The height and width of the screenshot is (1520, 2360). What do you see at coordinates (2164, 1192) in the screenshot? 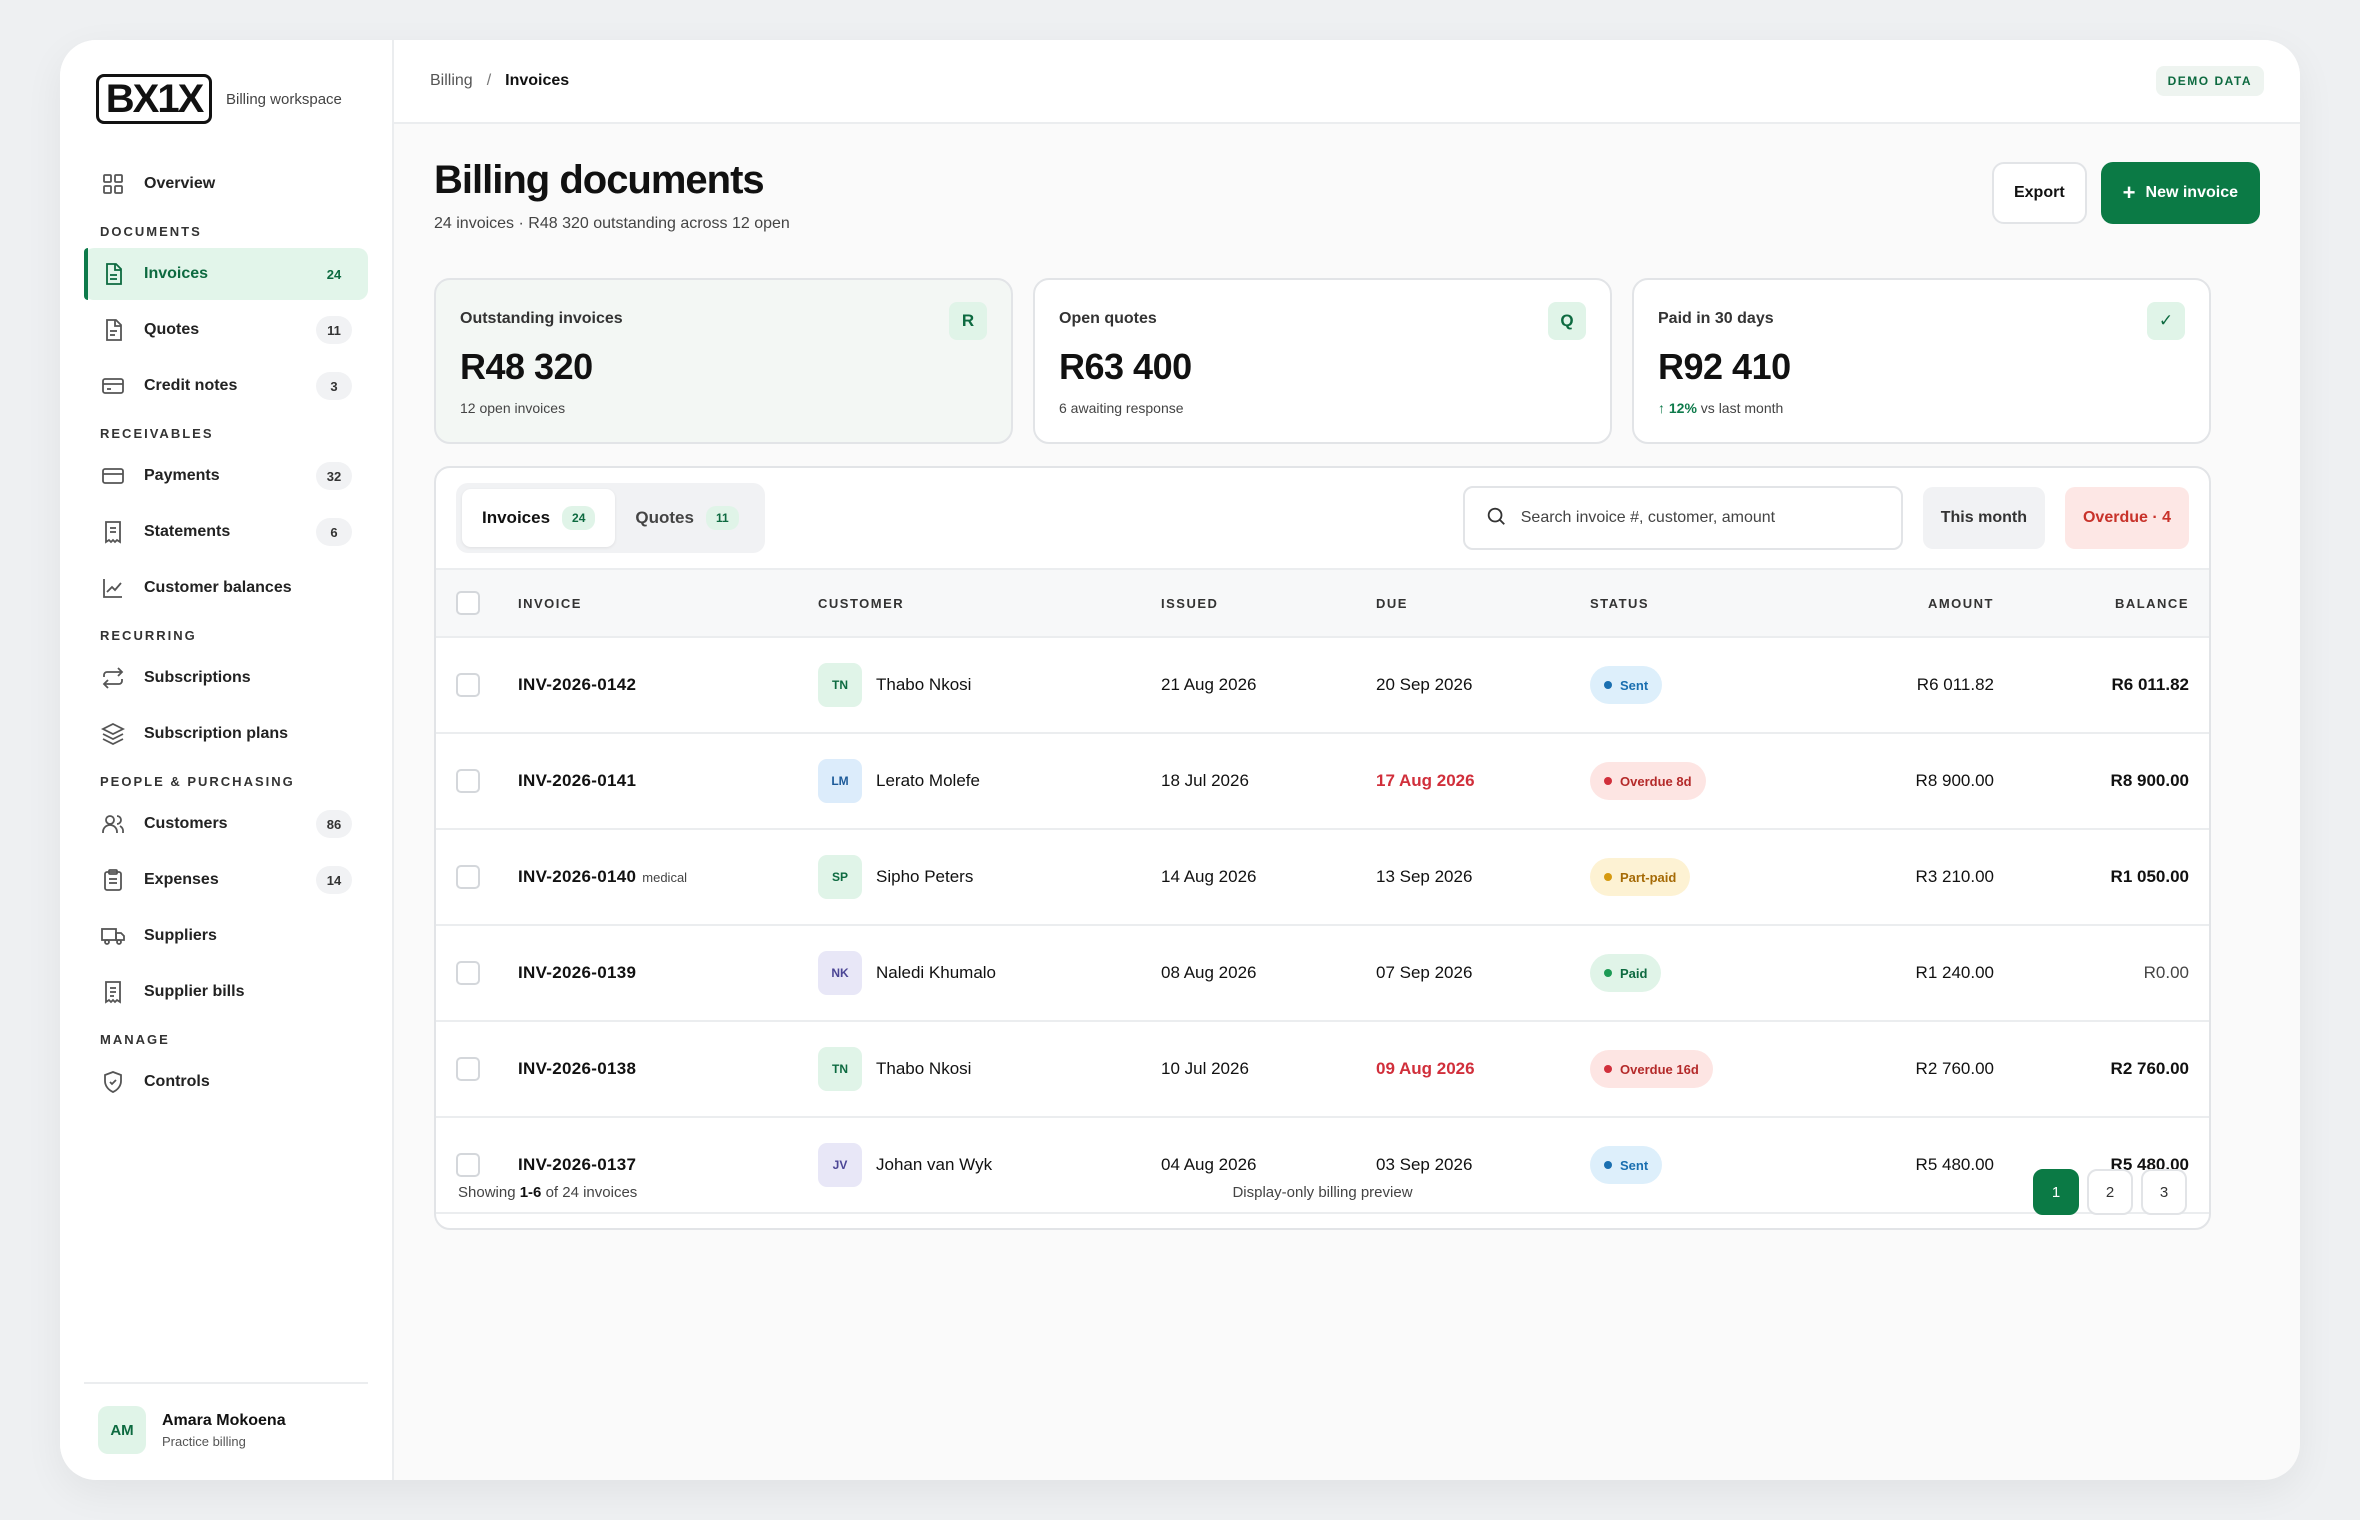
I see `page-button-3: 3` at bounding box center [2164, 1192].